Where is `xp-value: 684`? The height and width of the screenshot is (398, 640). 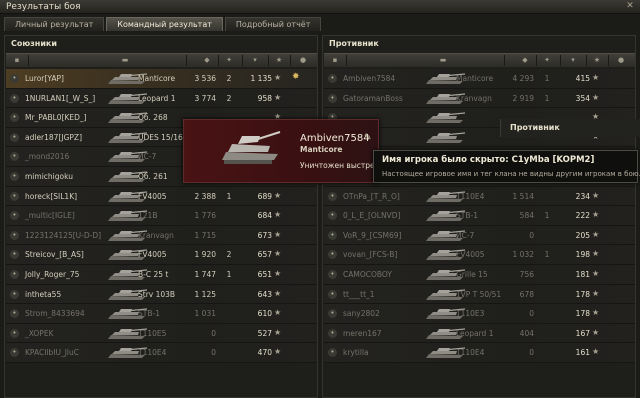 xp-value: 684 is located at coordinates (264, 216).